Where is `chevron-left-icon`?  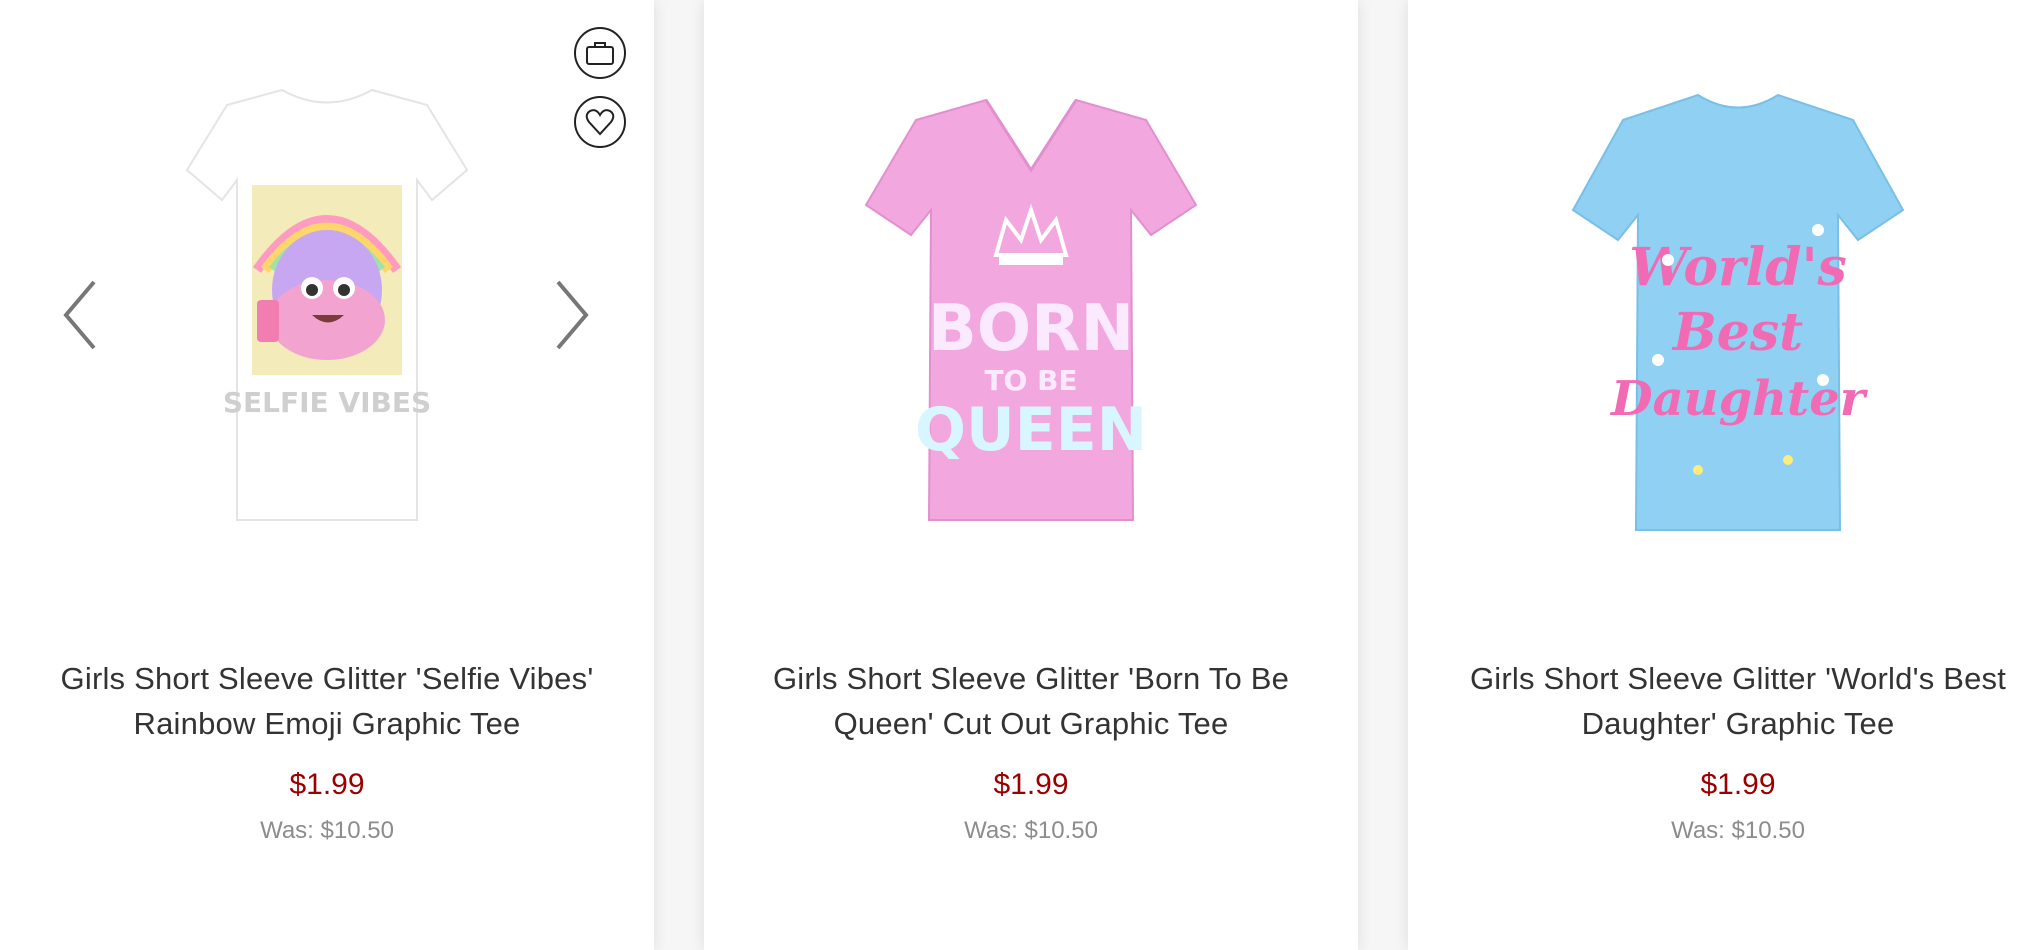 chevron-left-icon is located at coordinates (79, 315).